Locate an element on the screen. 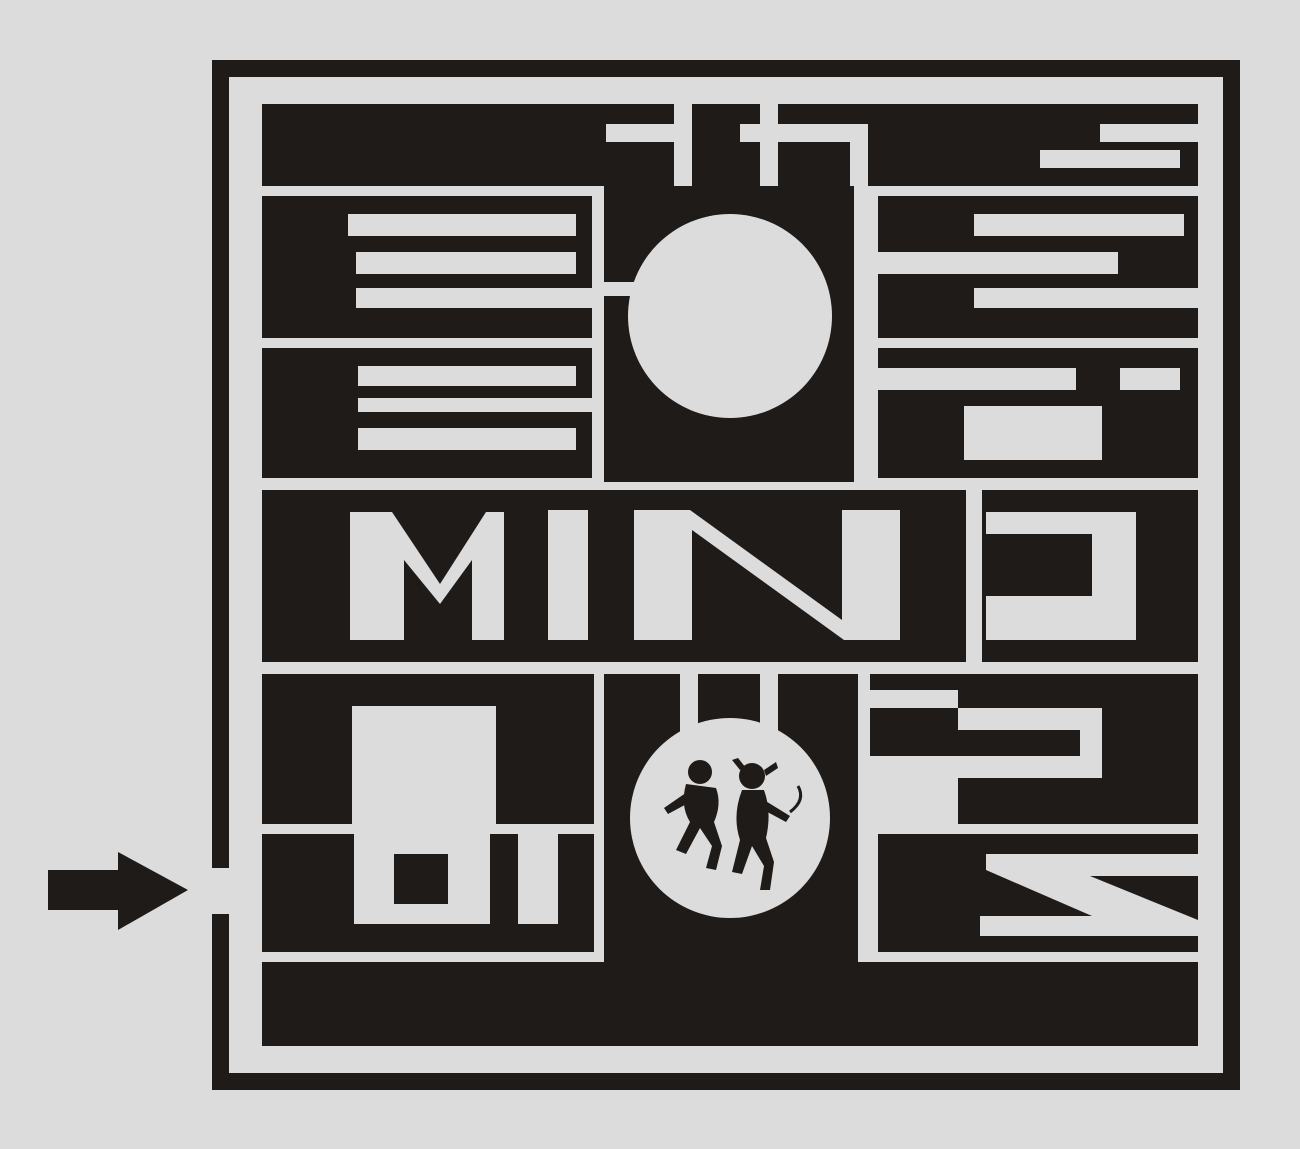  bottom-band is located at coordinates (730, 1004).